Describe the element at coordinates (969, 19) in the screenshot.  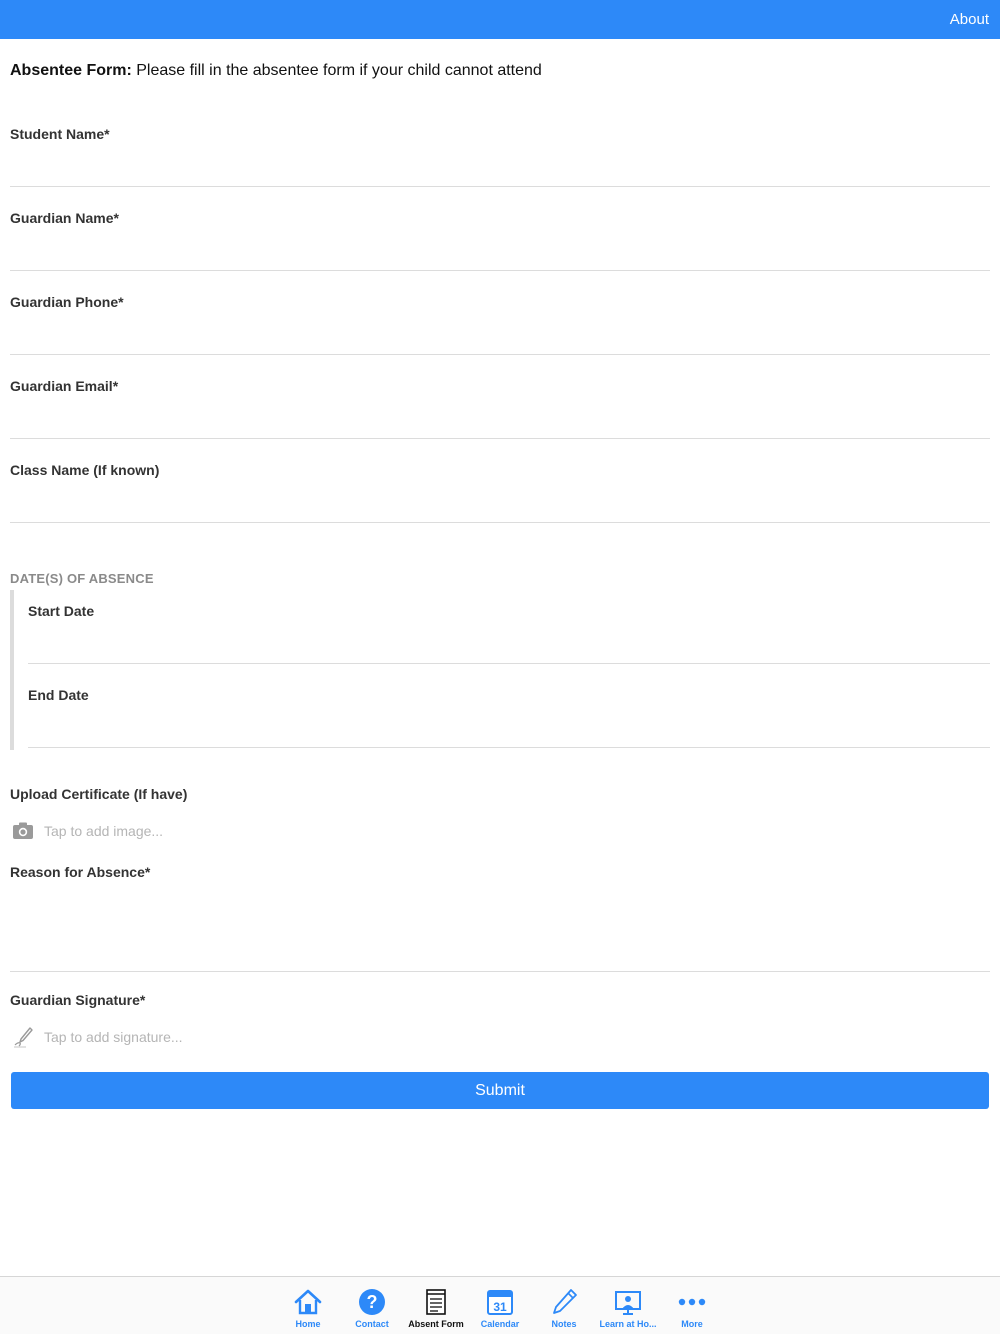
I see `about-link: About` at that location.